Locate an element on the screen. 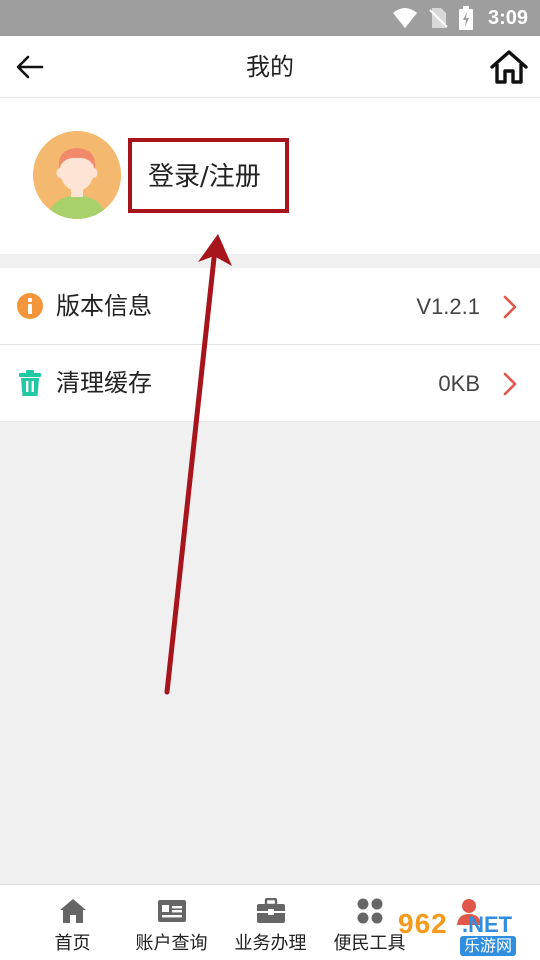 This screenshot has height=960, width=540. trash-icon is located at coordinates (30, 383).